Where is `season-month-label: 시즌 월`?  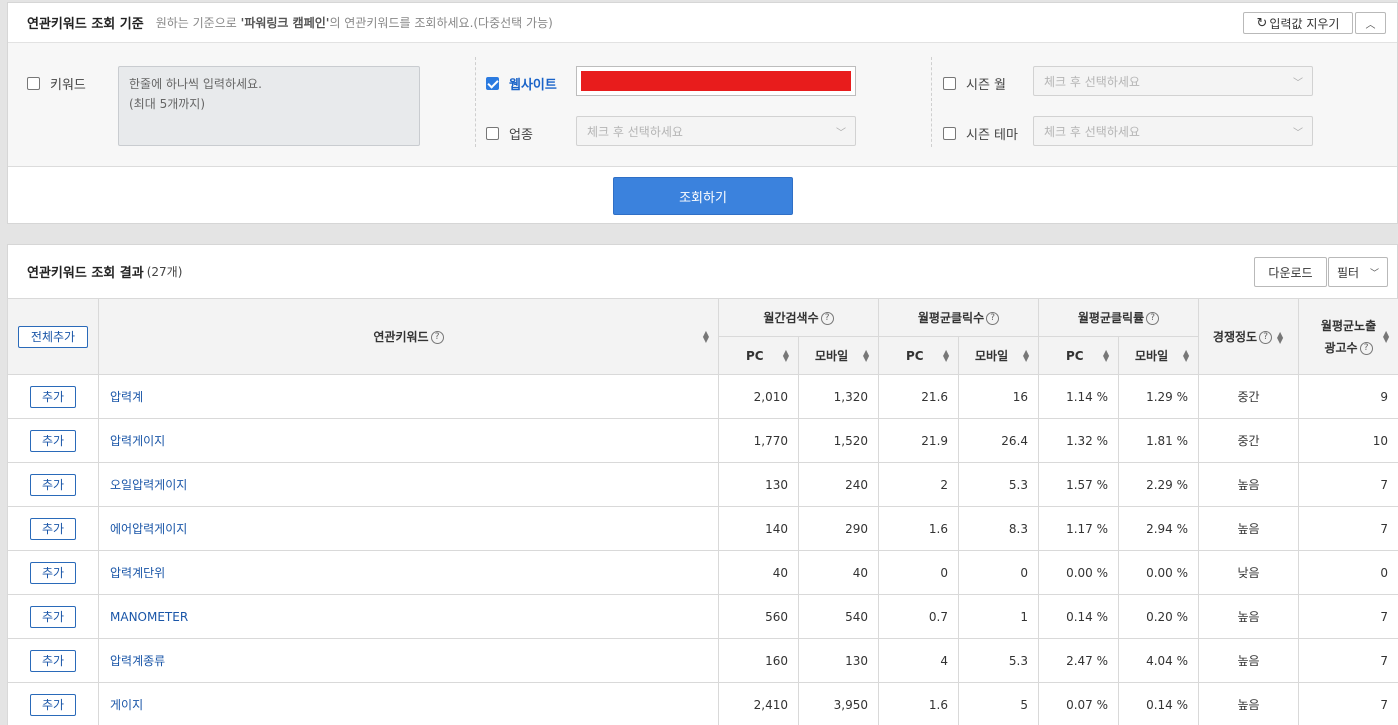
season-month-label: 시즌 월 is located at coordinates (986, 85).